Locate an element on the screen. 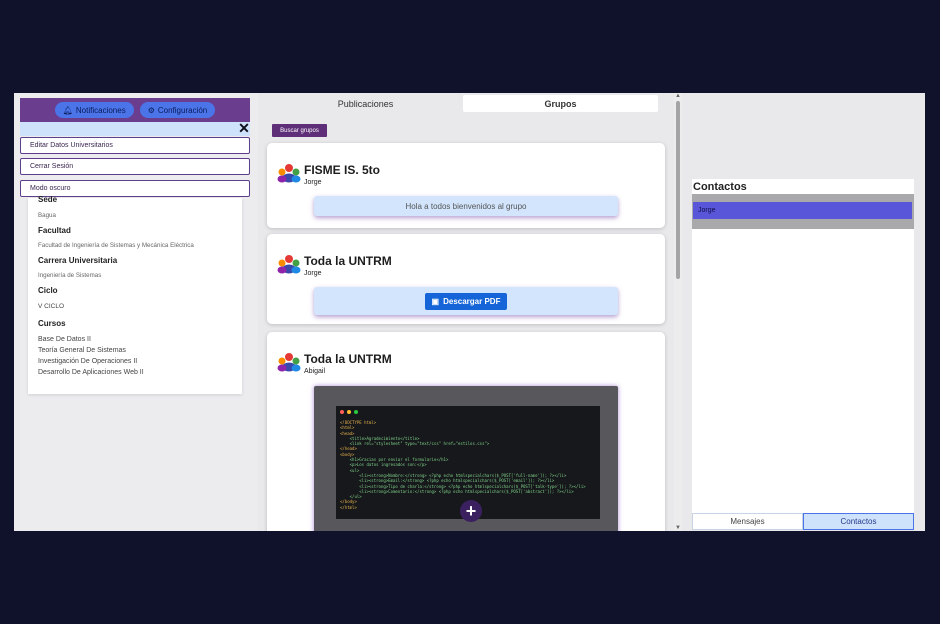 The width and height of the screenshot is (940, 624). download-pdf-label: Descargar PDF is located at coordinates (472, 301).